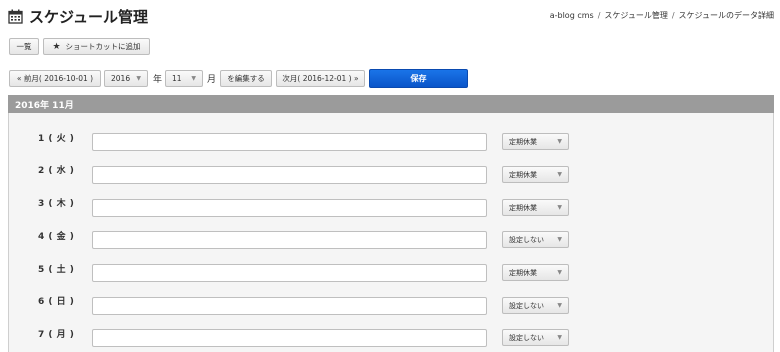 The image size is (780, 352). What do you see at coordinates (177, 78) in the screenshot?
I see `month-select-value: 11` at bounding box center [177, 78].